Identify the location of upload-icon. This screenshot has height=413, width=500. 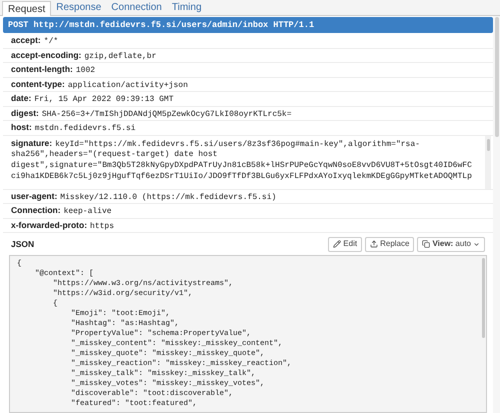
(374, 244).